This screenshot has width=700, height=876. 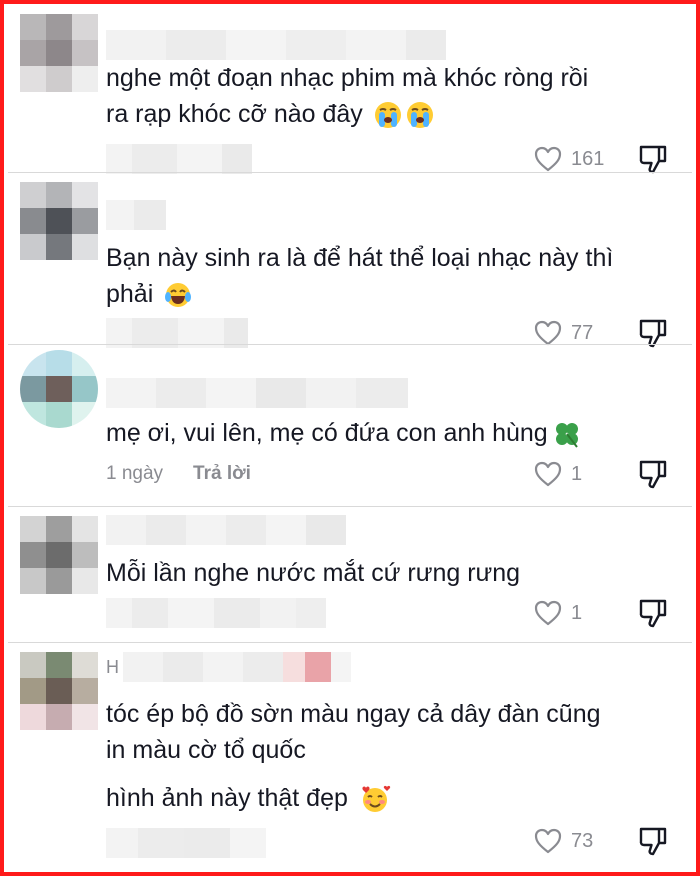 What do you see at coordinates (237, 667) in the screenshot?
I see `username-blur` at bounding box center [237, 667].